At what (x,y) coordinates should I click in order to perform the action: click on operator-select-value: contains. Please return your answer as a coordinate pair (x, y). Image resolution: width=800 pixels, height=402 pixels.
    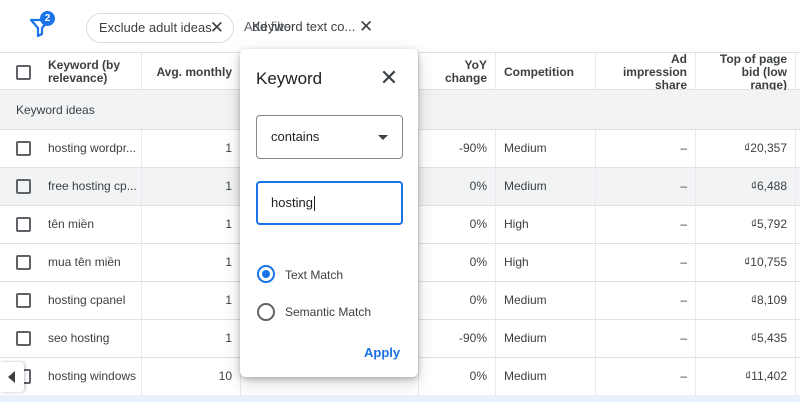
    Looking at the image, I should click on (295, 136).